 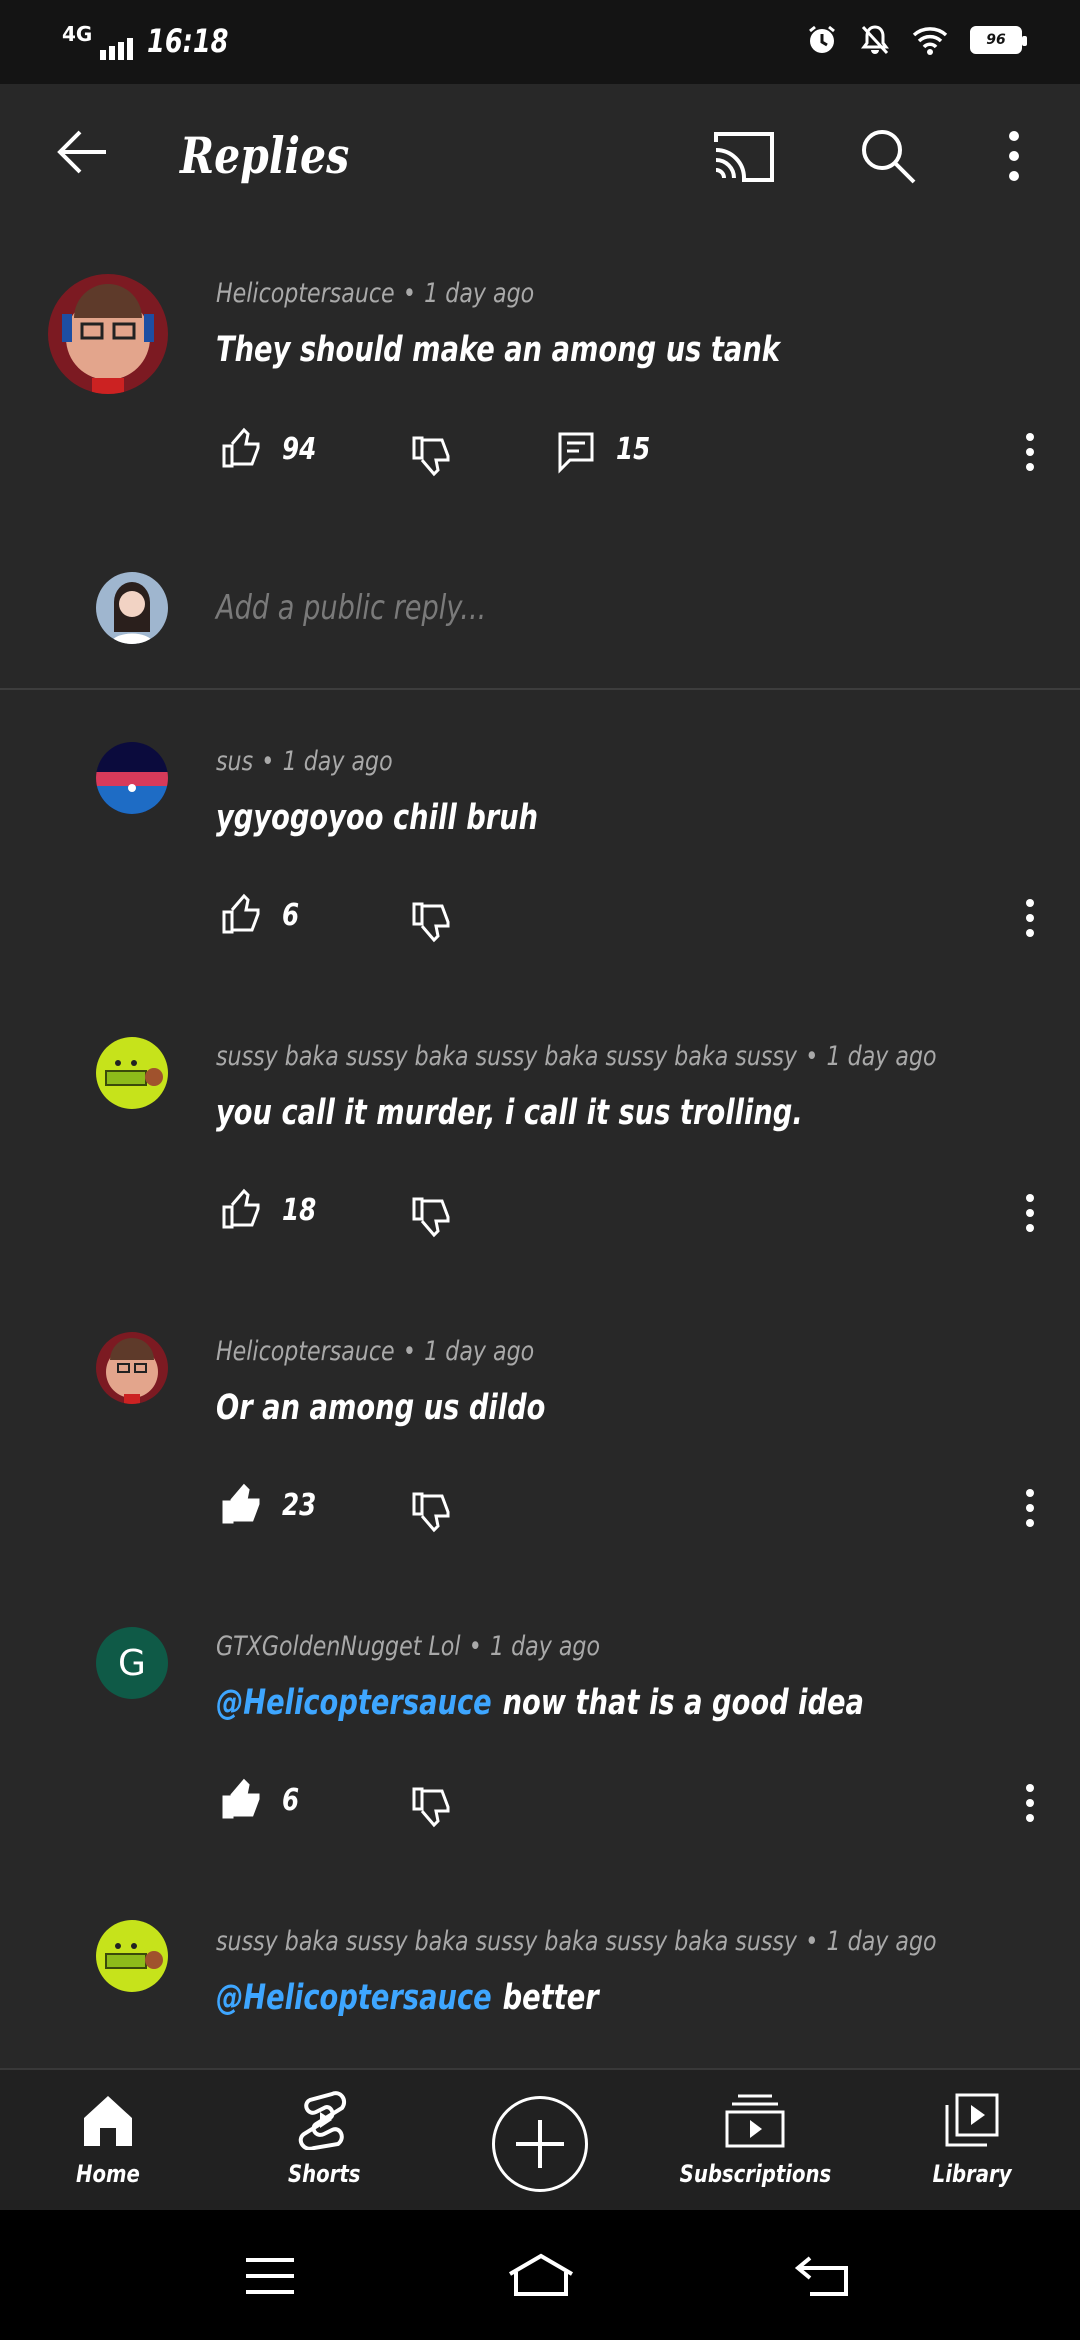 What do you see at coordinates (265, 155) in the screenshot?
I see `page-title: Replies` at bounding box center [265, 155].